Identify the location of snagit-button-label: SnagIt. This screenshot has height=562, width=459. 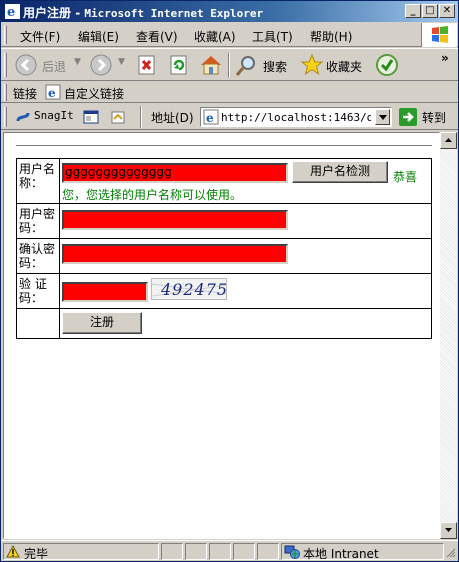
(54, 115).